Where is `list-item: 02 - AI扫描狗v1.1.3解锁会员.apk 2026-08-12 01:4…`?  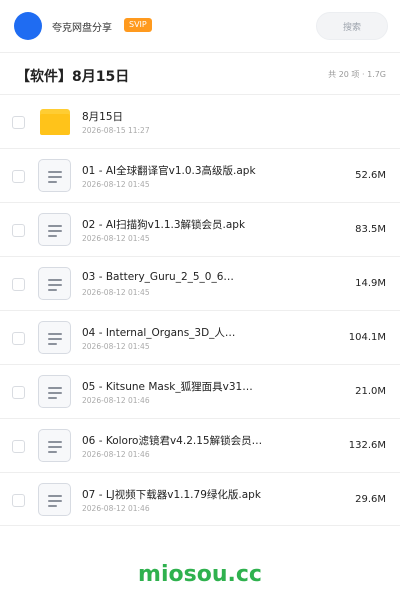
list-item: 02 - AI扫描狗v1.1.3解锁会员.apk 2026-08-12 01:4… is located at coordinates (200, 229).